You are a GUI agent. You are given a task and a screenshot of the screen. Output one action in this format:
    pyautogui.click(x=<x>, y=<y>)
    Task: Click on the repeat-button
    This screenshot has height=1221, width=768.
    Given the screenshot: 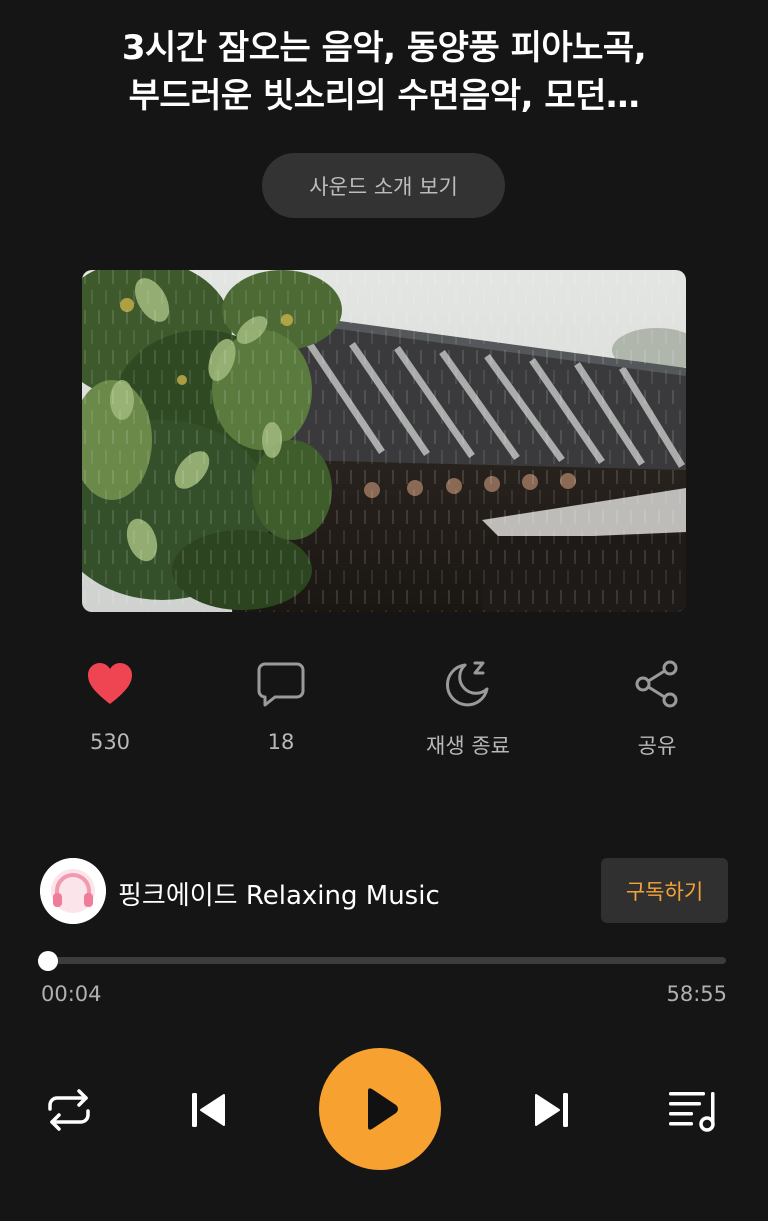 What is the action you would take?
    pyautogui.click(x=69, y=1110)
    